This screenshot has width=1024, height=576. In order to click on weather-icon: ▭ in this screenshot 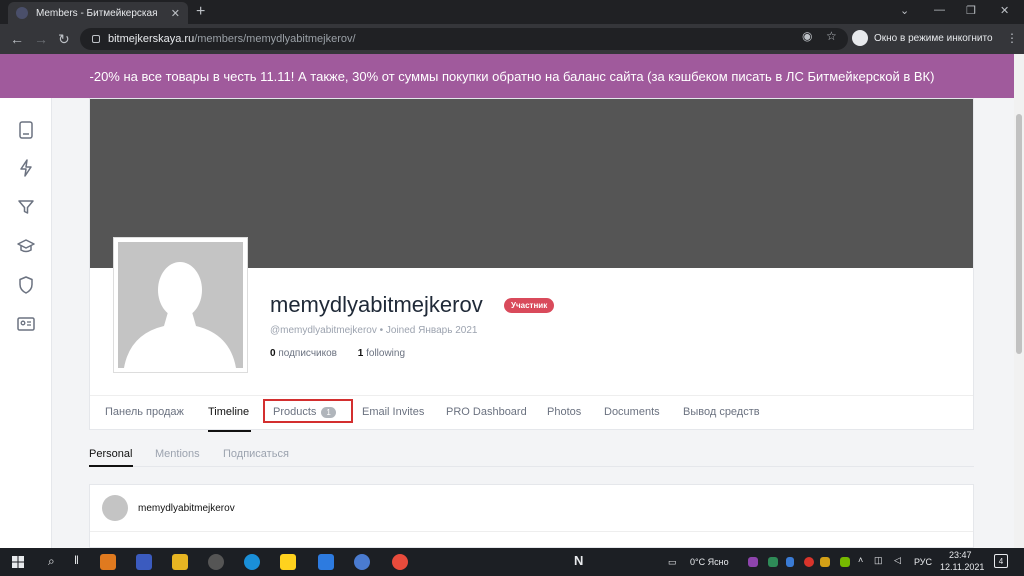, I will do `click(672, 562)`.